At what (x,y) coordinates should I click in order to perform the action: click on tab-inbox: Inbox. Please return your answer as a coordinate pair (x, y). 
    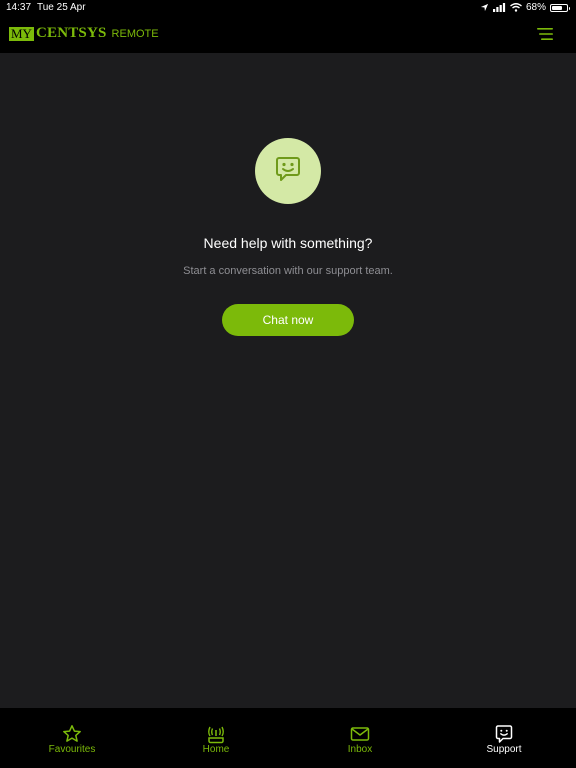
    Looking at the image, I should click on (360, 738).